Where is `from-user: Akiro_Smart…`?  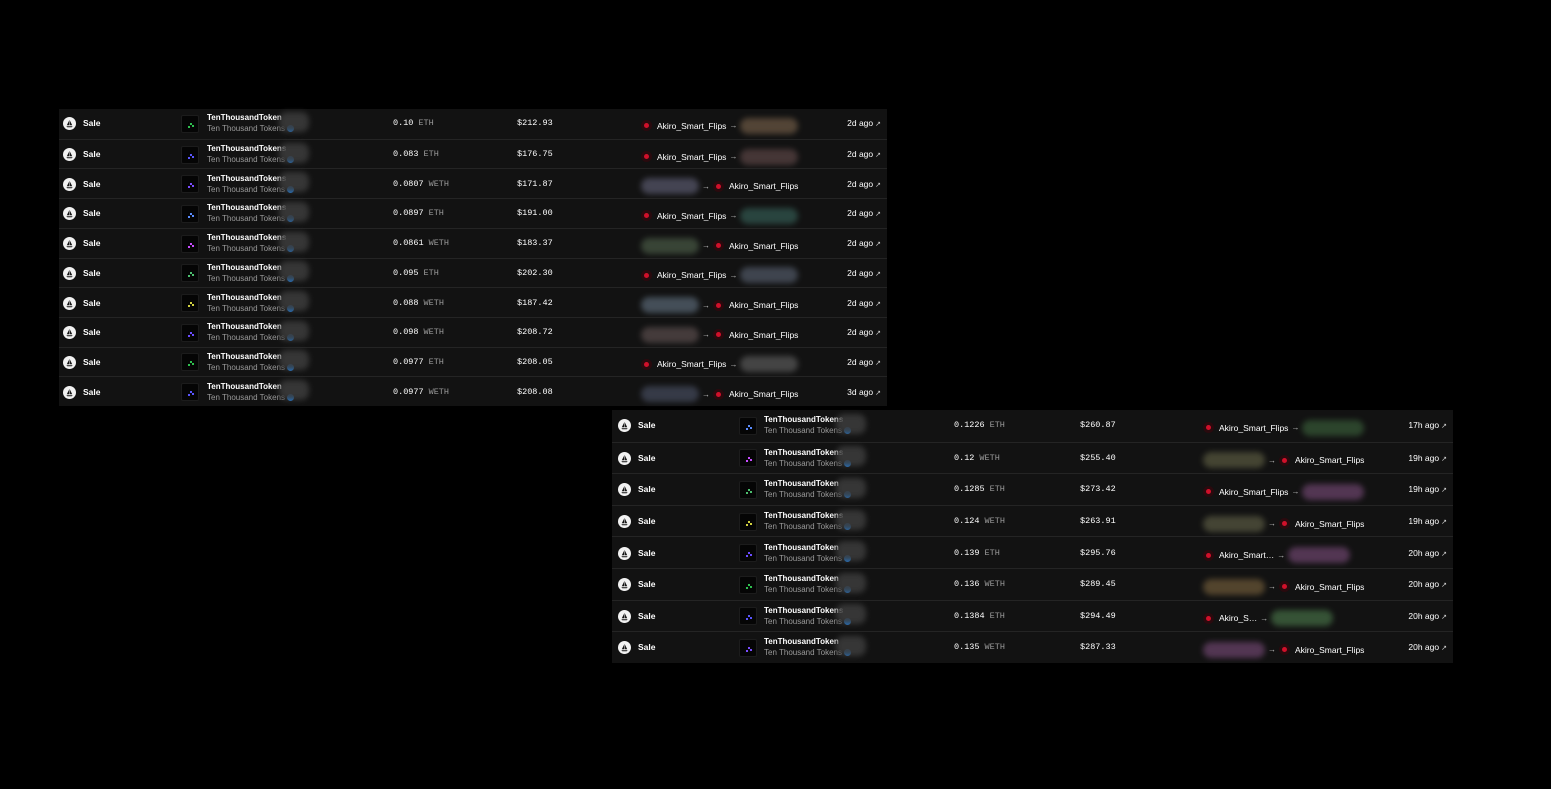
from-user: Akiro_Smart… is located at coordinates (1238, 555).